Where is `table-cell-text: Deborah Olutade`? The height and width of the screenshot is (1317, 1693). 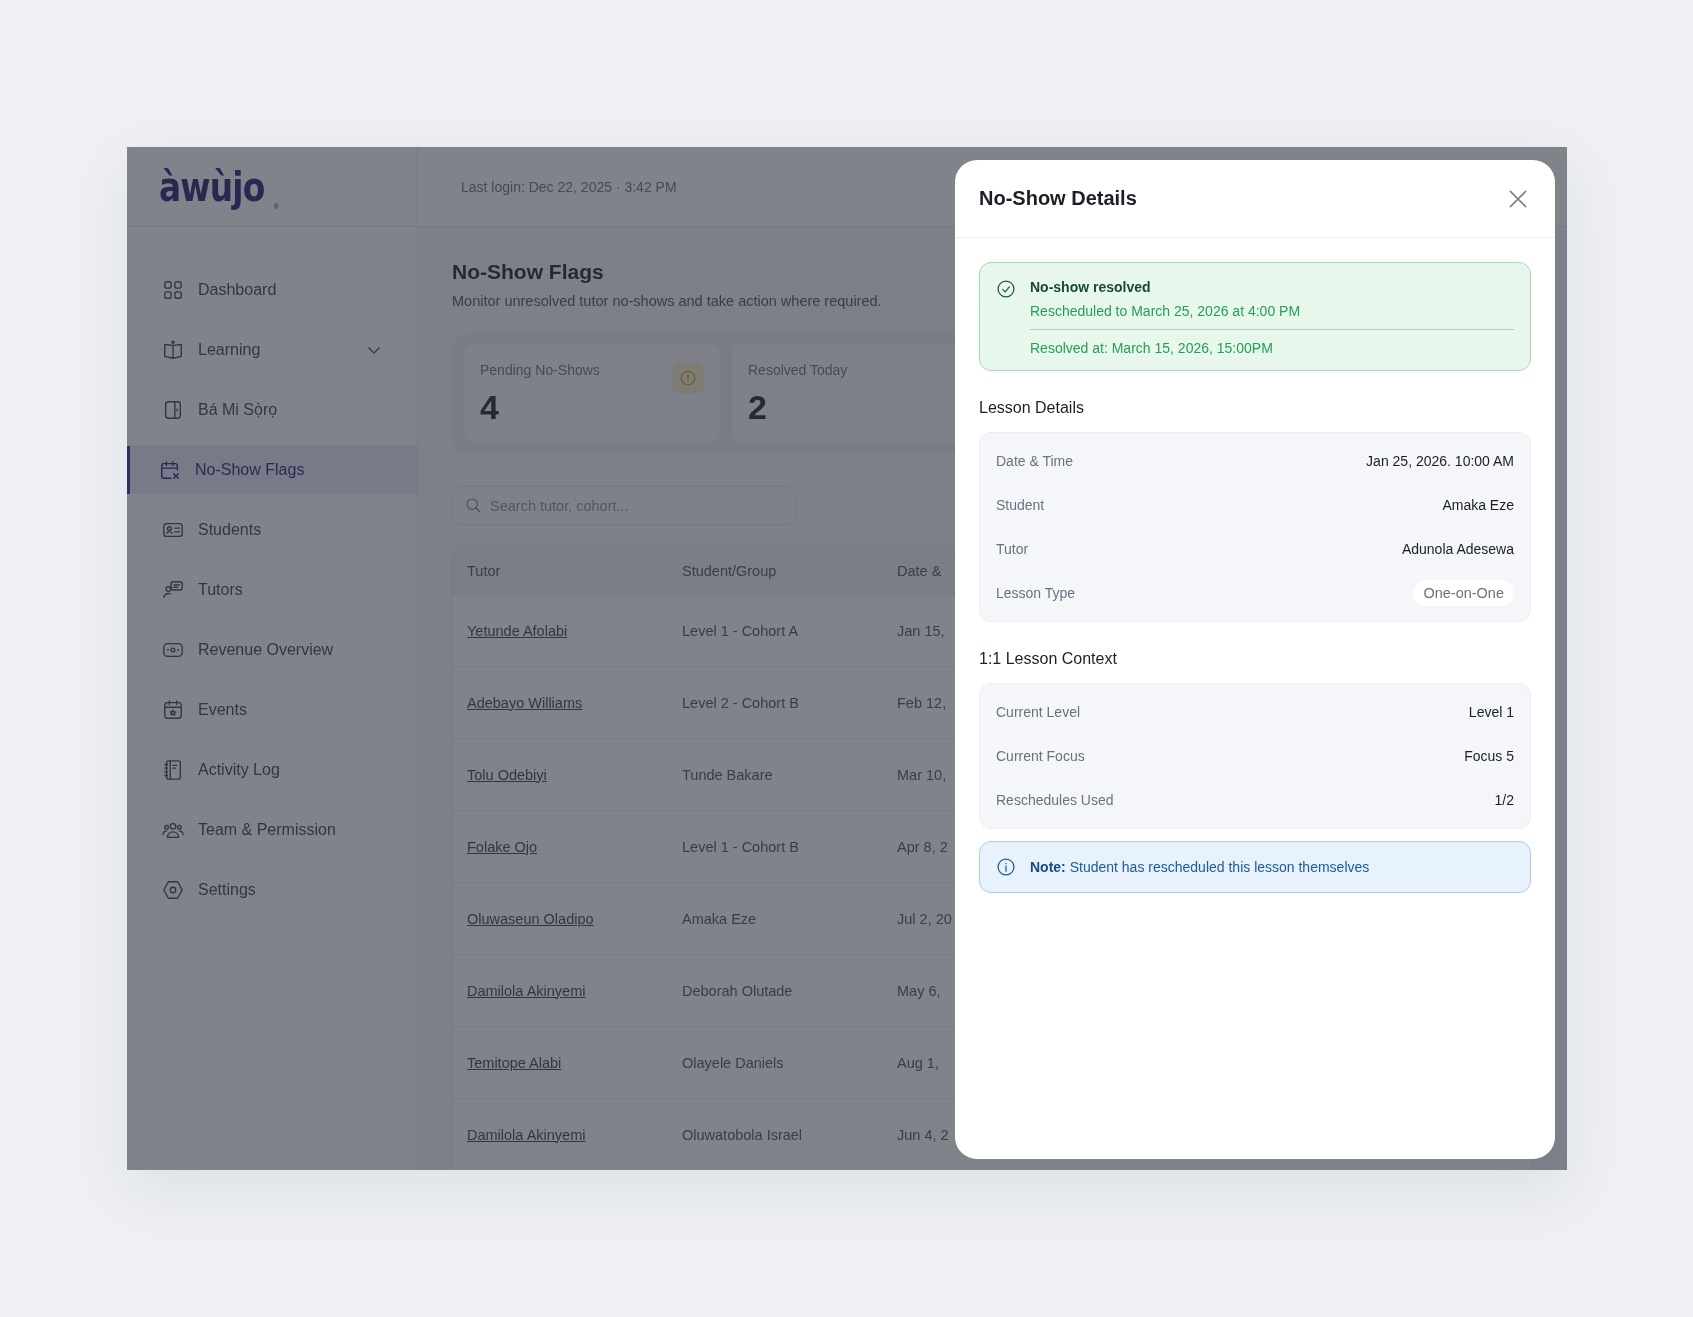
table-cell-text: Deborah Olutade is located at coordinates (738, 990).